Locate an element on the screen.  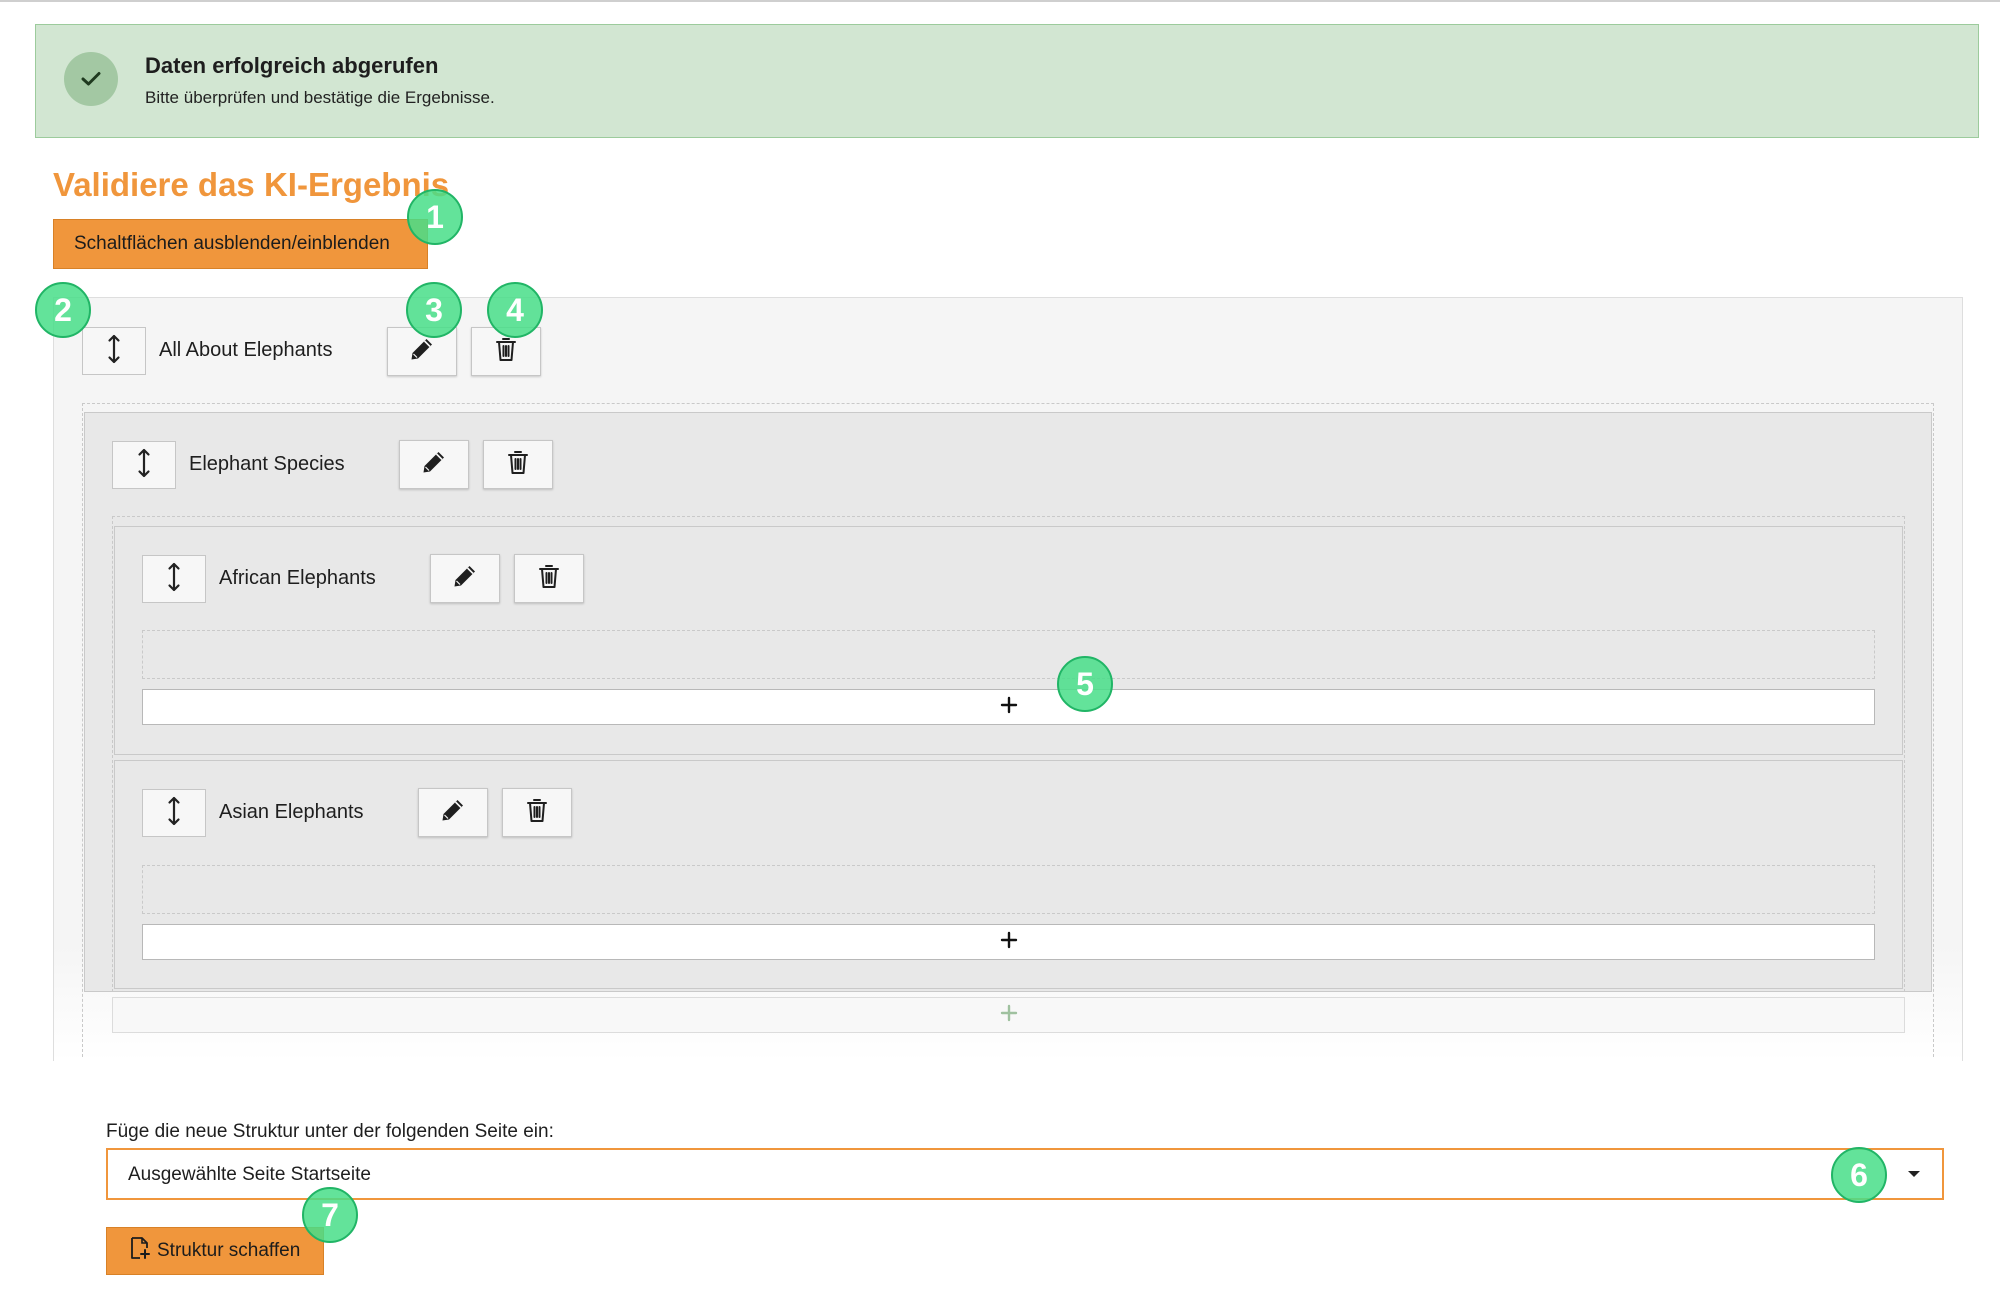
callout-marker-6: 6 is located at coordinates (1859, 1175).